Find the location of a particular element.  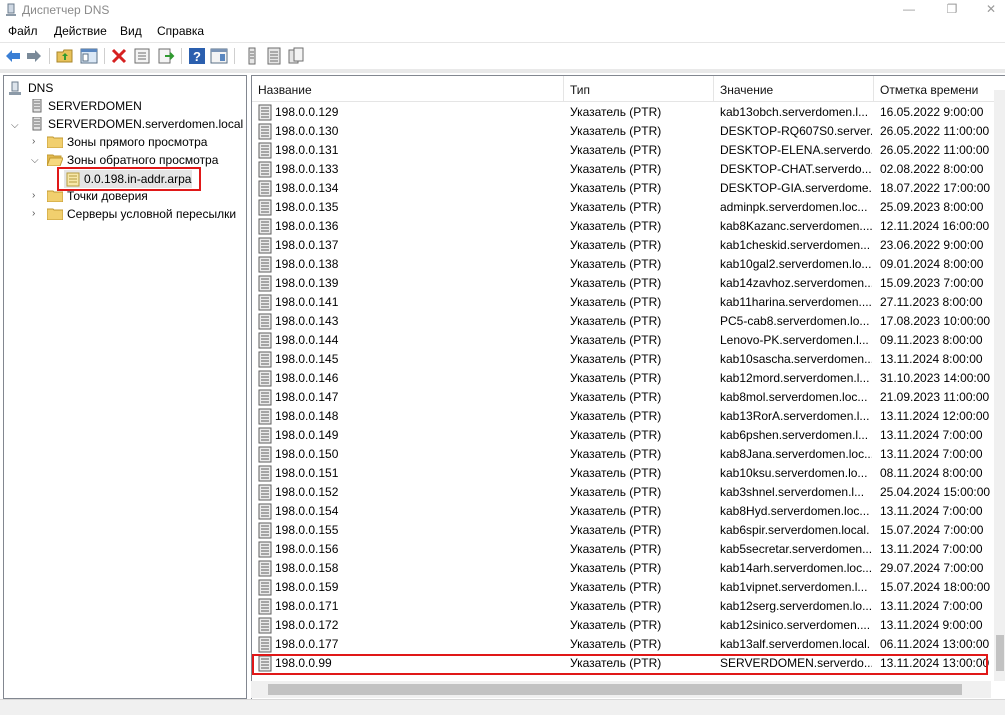

record-icon is located at coordinates (252, 56).